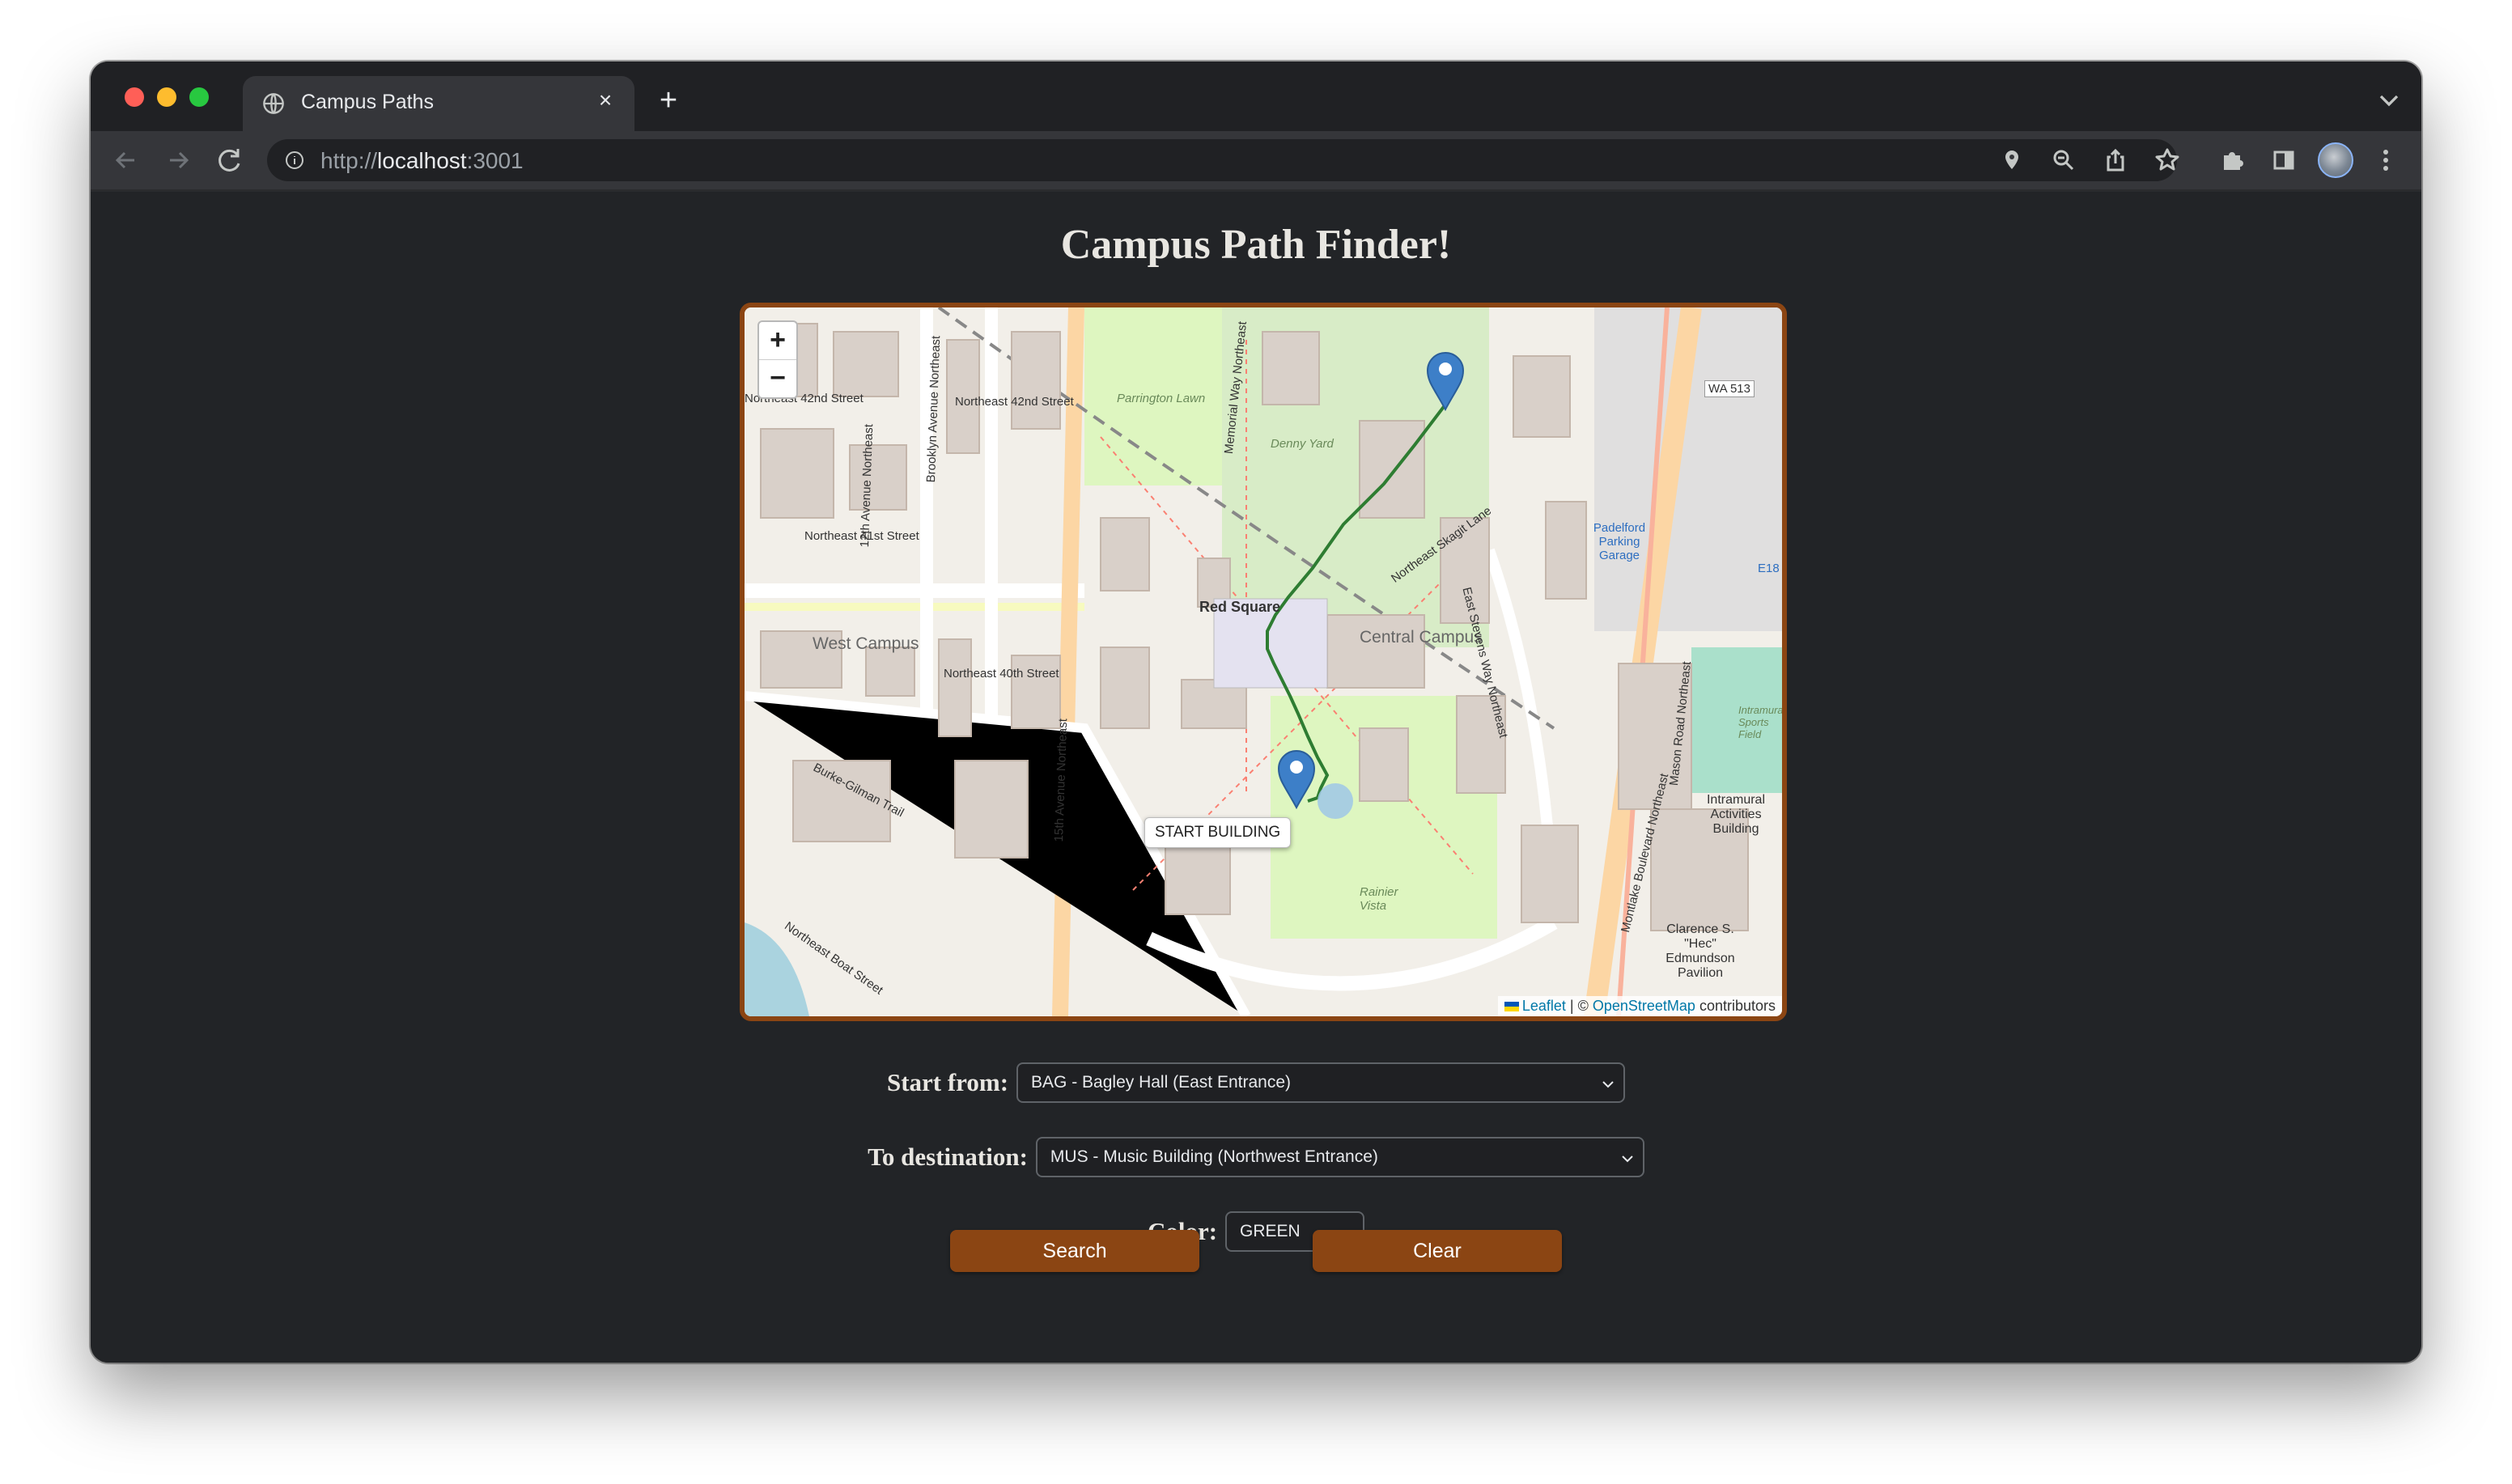  I want to click on search-button: Search, so click(1074, 1251).